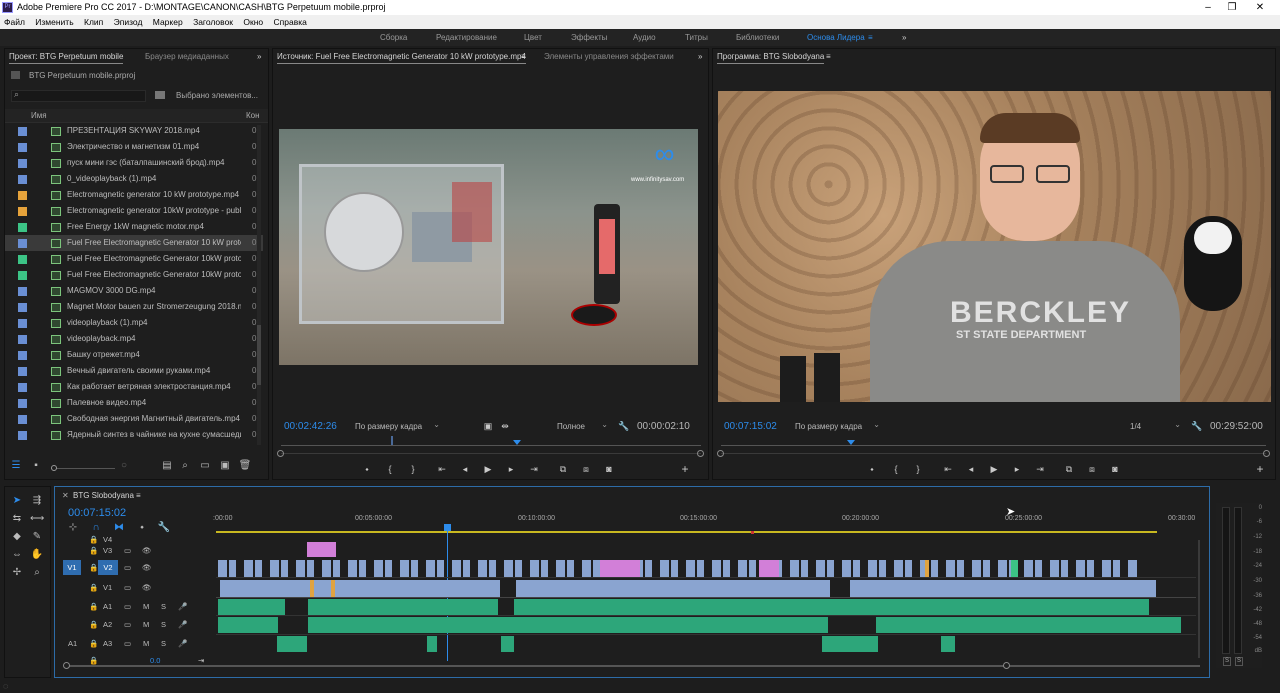  What do you see at coordinates (517, 442) in the screenshot?
I see `source-playhead` at bounding box center [517, 442].